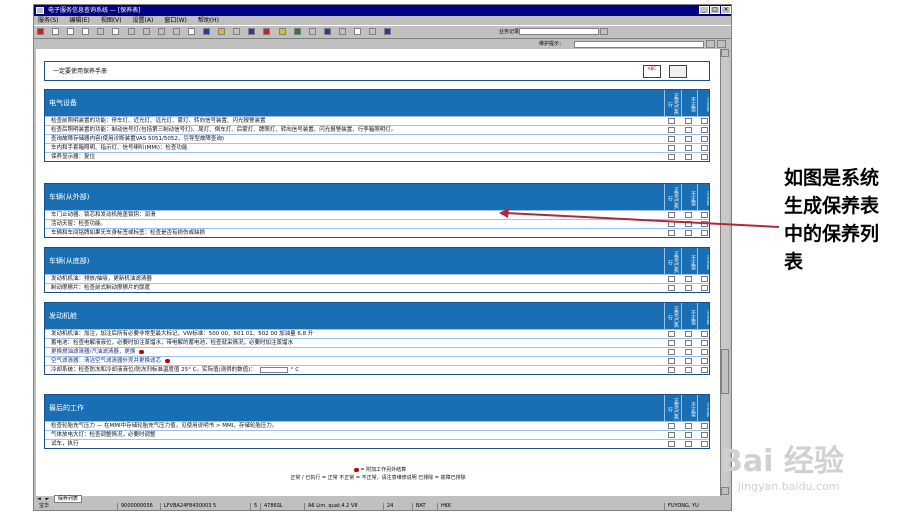 The height and width of the screenshot is (517, 918). I want to click on watermark: Bai 经验 jingyan.baidu.com, so click(790, 468).